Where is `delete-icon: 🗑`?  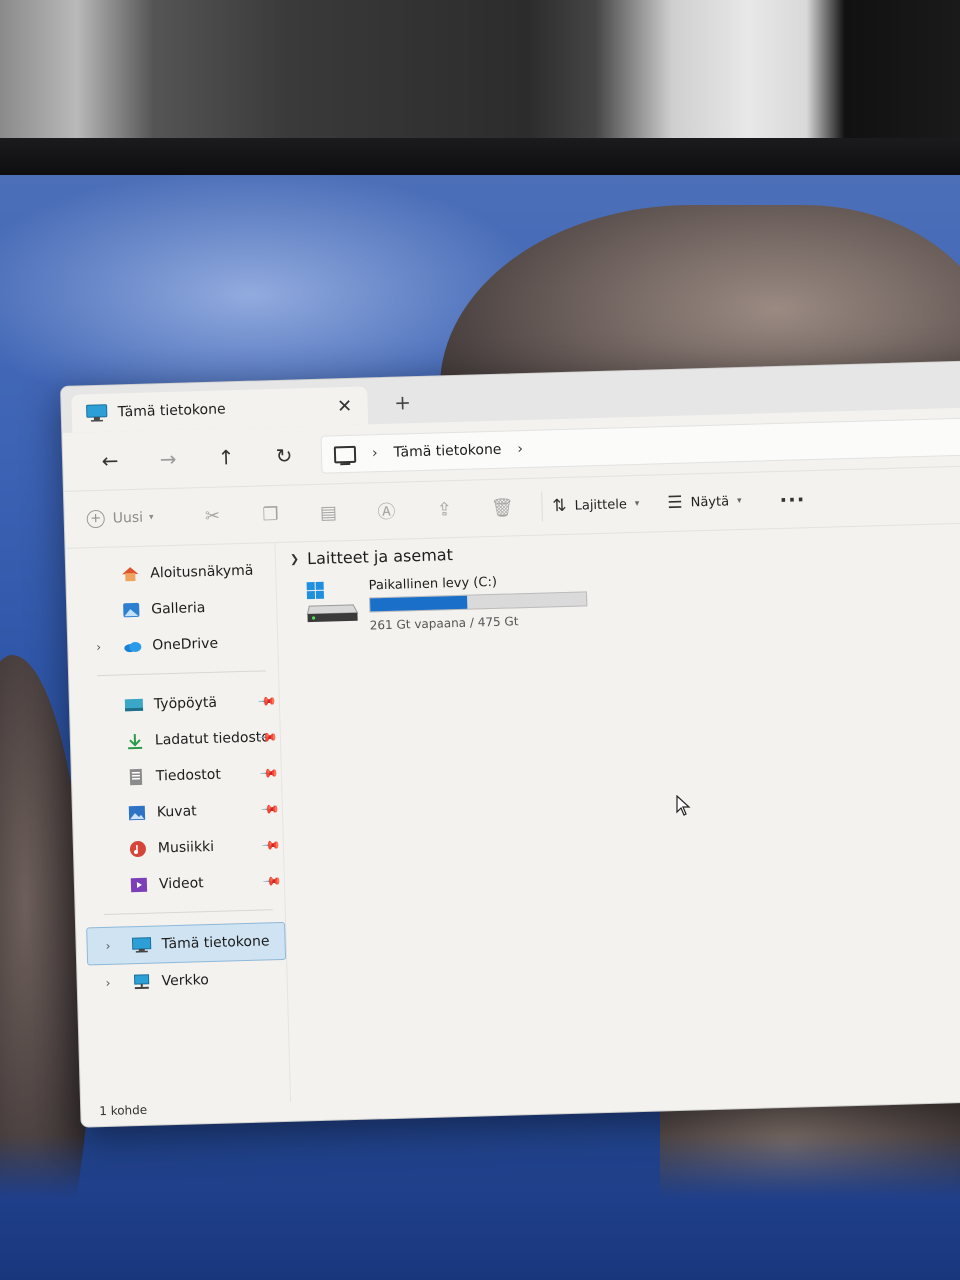
delete-icon: 🗑 is located at coordinates (502, 507).